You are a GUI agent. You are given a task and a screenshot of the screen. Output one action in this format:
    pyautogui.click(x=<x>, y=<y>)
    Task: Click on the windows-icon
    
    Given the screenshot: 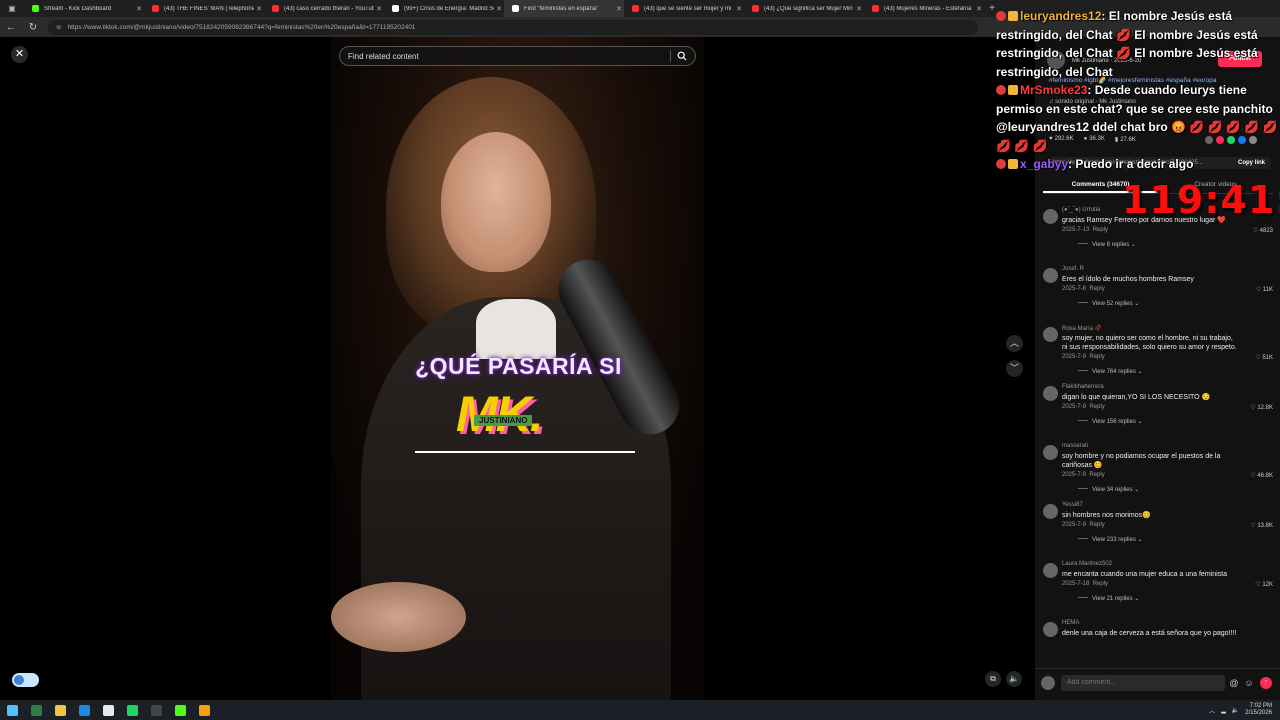 What is the action you would take?
    pyautogui.click(x=12, y=710)
    